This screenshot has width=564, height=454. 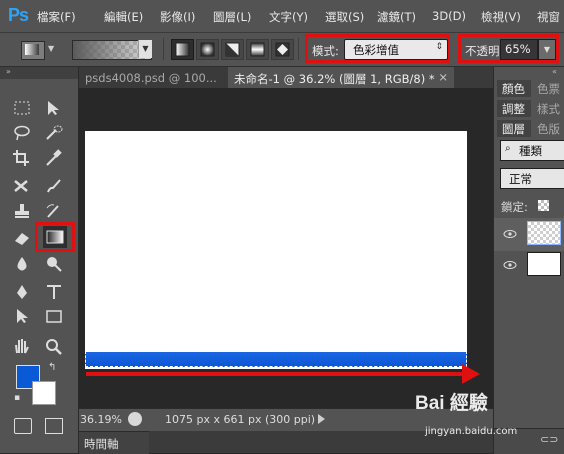 What do you see at coordinates (101, 444) in the screenshot?
I see `timeline-tab-label: 時間軸` at bounding box center [101, 444].